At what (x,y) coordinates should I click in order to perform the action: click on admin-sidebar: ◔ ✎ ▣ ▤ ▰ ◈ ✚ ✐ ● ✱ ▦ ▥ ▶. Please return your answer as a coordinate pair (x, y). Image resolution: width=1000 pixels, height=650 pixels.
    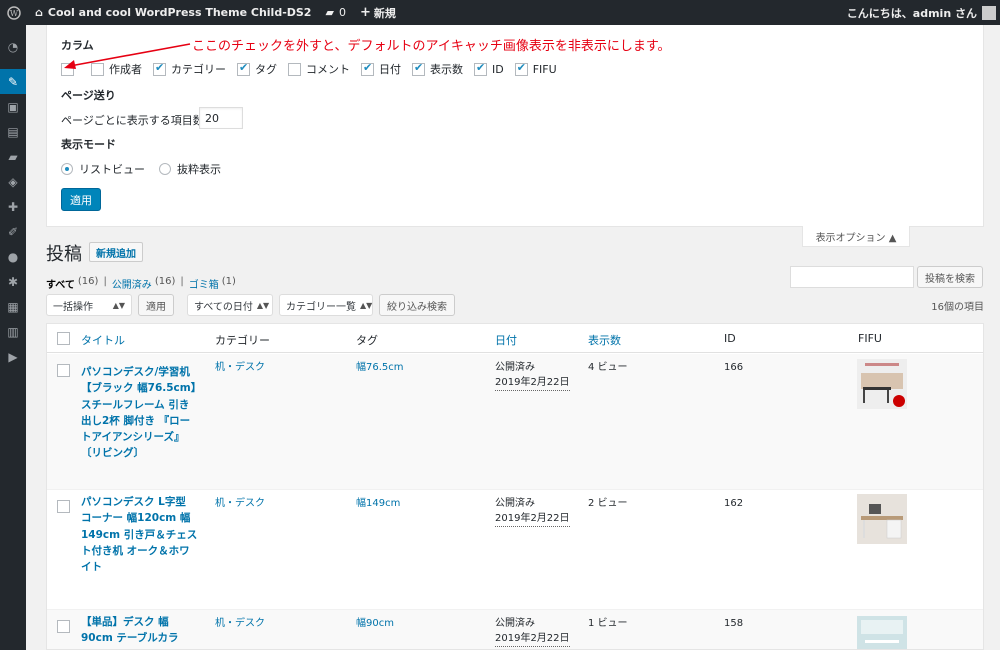
    Looking at the image, I should click on (13, 337).